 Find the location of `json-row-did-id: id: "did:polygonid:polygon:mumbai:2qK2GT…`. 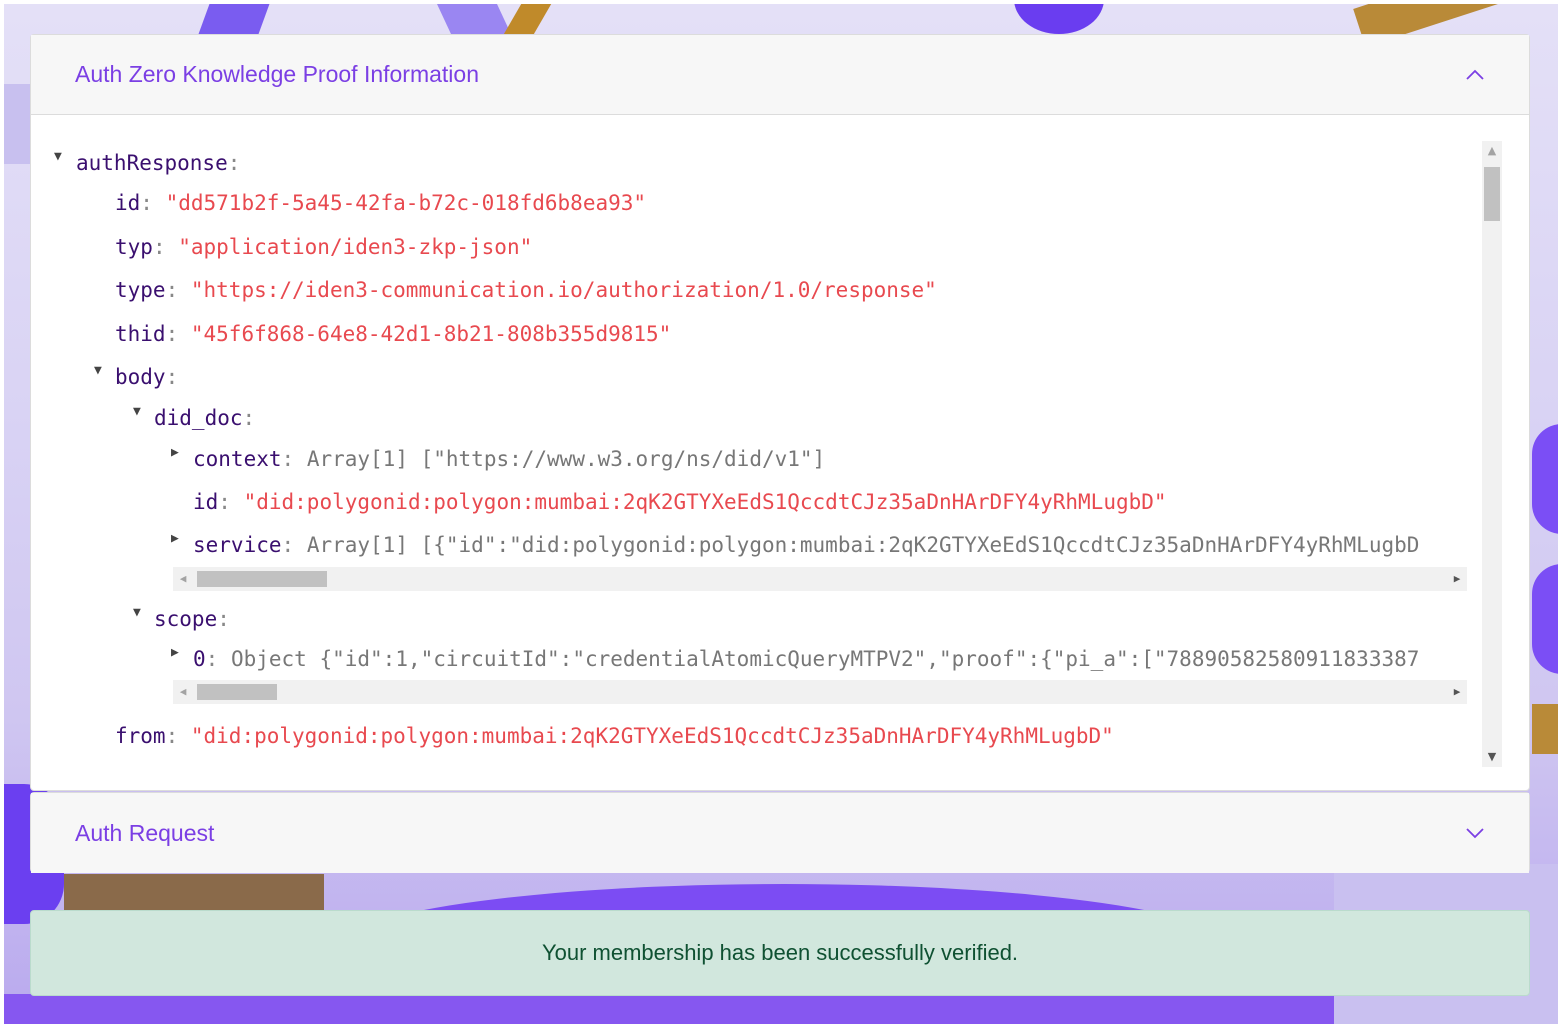

json-row-did-id: id: "did:polygonid:polygon:mumbai:2qK2GT… is located at coordinates (680, 502).